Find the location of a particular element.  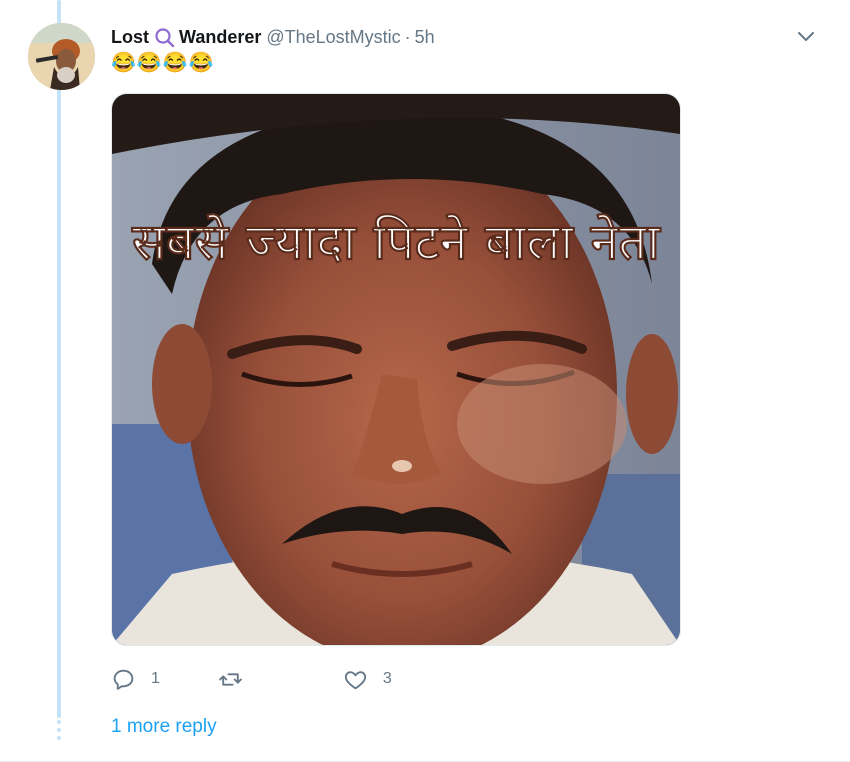

thread-continuation-dots is located at coordinates (59, 732).